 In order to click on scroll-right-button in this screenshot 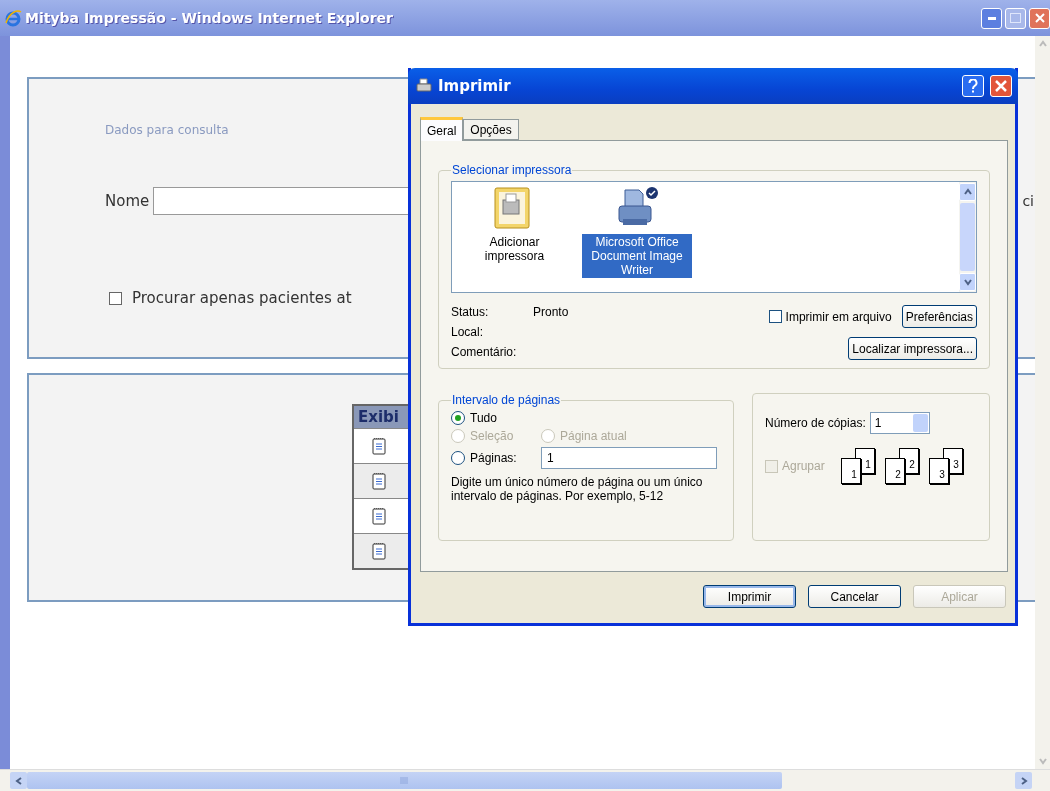, I will do `click(1023, 780)`.